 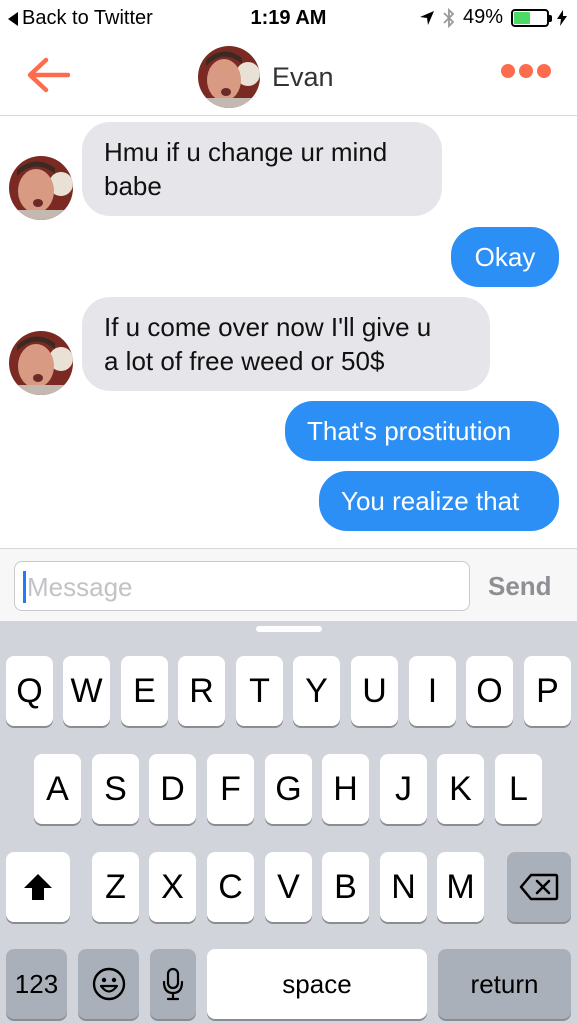 I want to click on message-line: a lot of free weed or 50$, so click(x=244, y=361).